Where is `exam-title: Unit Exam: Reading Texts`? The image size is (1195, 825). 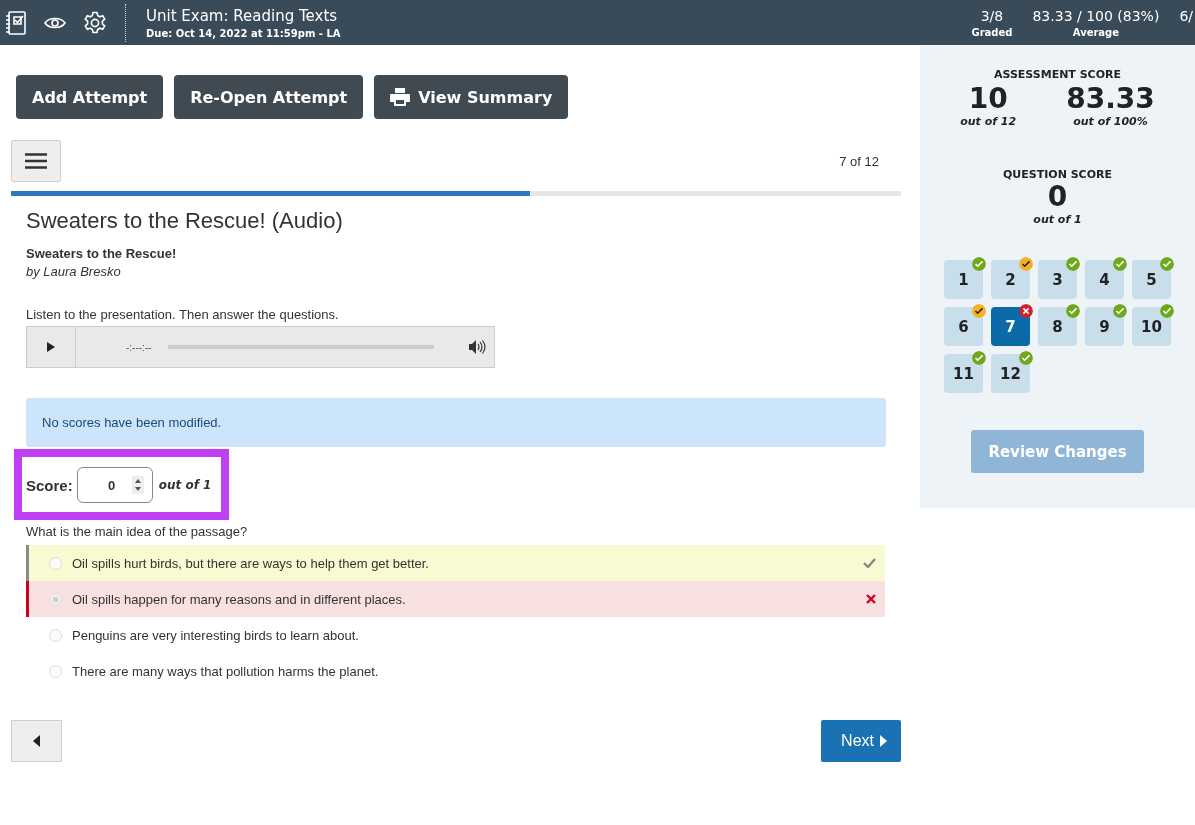 exam-title: Unit Exam: Reading Texts is located at coordinates (242, 16).